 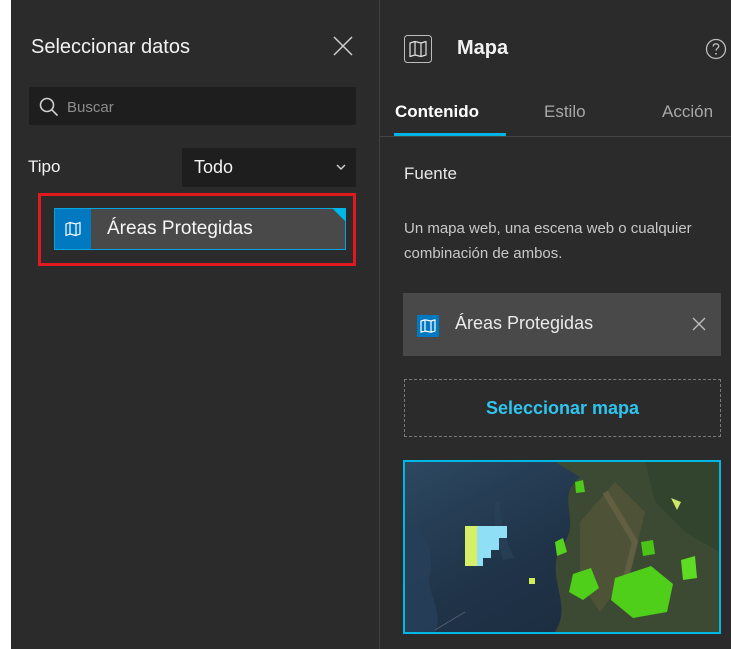 What do you see at coordinates (207, 107) in the screenshot?
I see `search-input` at bounding box center [207, 107].